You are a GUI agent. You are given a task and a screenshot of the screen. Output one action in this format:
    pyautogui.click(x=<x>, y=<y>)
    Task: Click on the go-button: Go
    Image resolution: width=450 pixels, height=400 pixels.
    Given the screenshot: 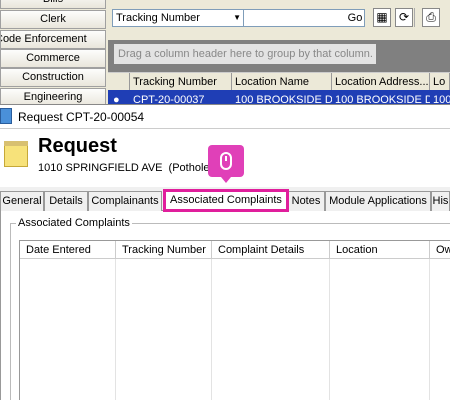 What is the action you would take?
    pyautogui.click(x=355, y=18)
    